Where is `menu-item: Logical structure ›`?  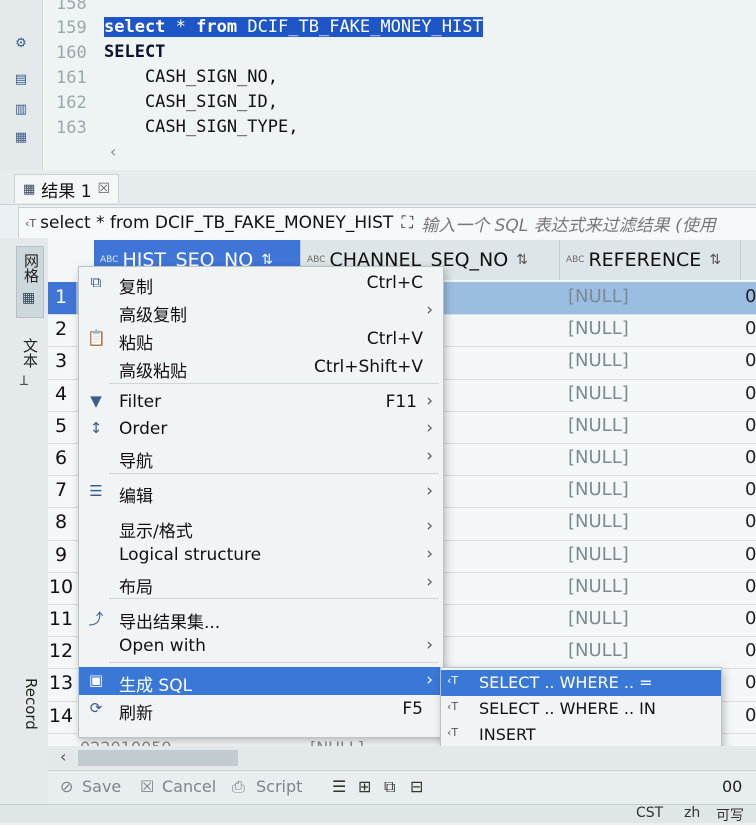 menu-item: Logical structure › is located at coordinates (261, 555).